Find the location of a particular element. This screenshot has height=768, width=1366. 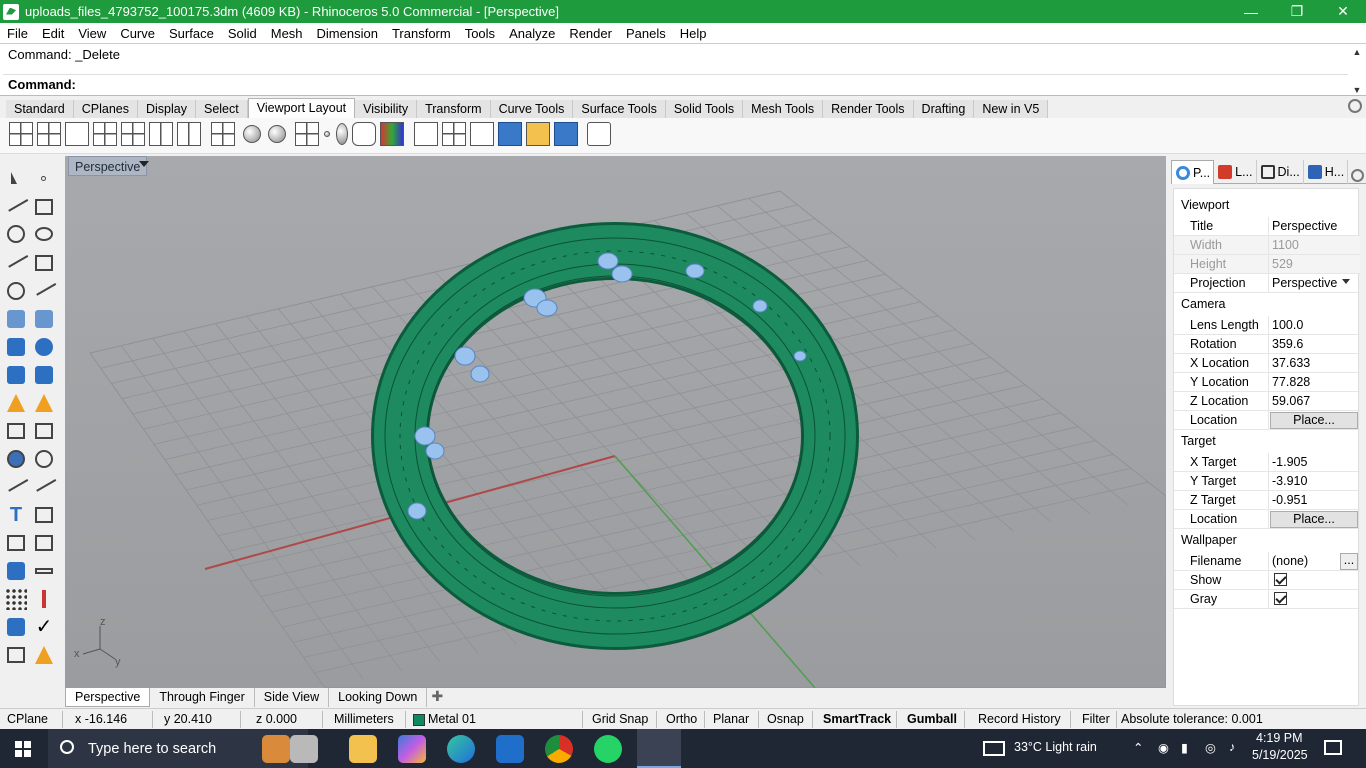

viewport-title: Perspective is located at coordinates (108, 166).